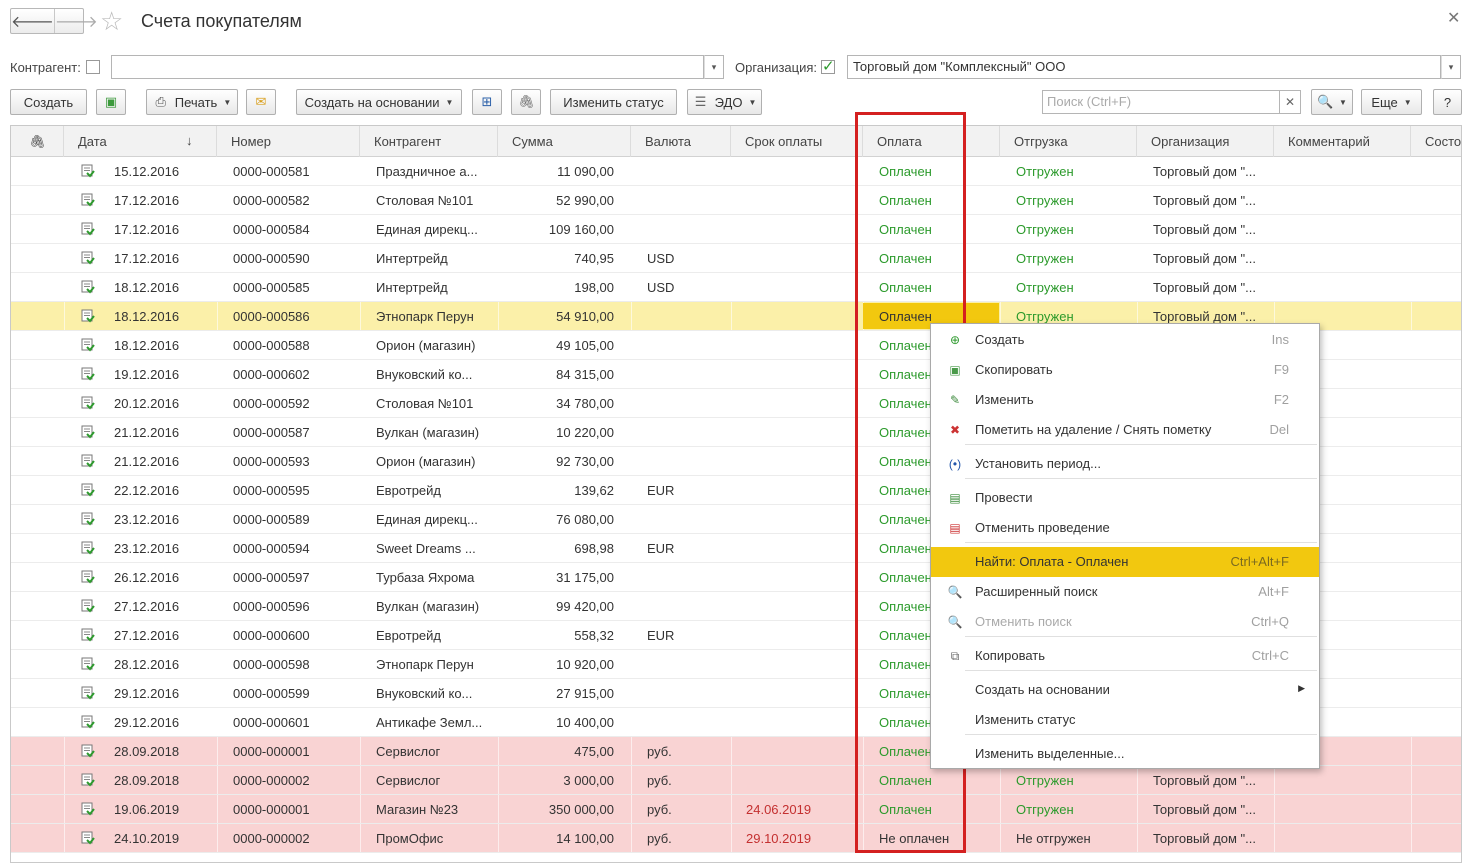 The height and width of the screenshot is (863, 1475). What do you see at coordinates (487, 102) in the screenshot?
I see `structure-button: ⊞` at bounding box center [487, 102].